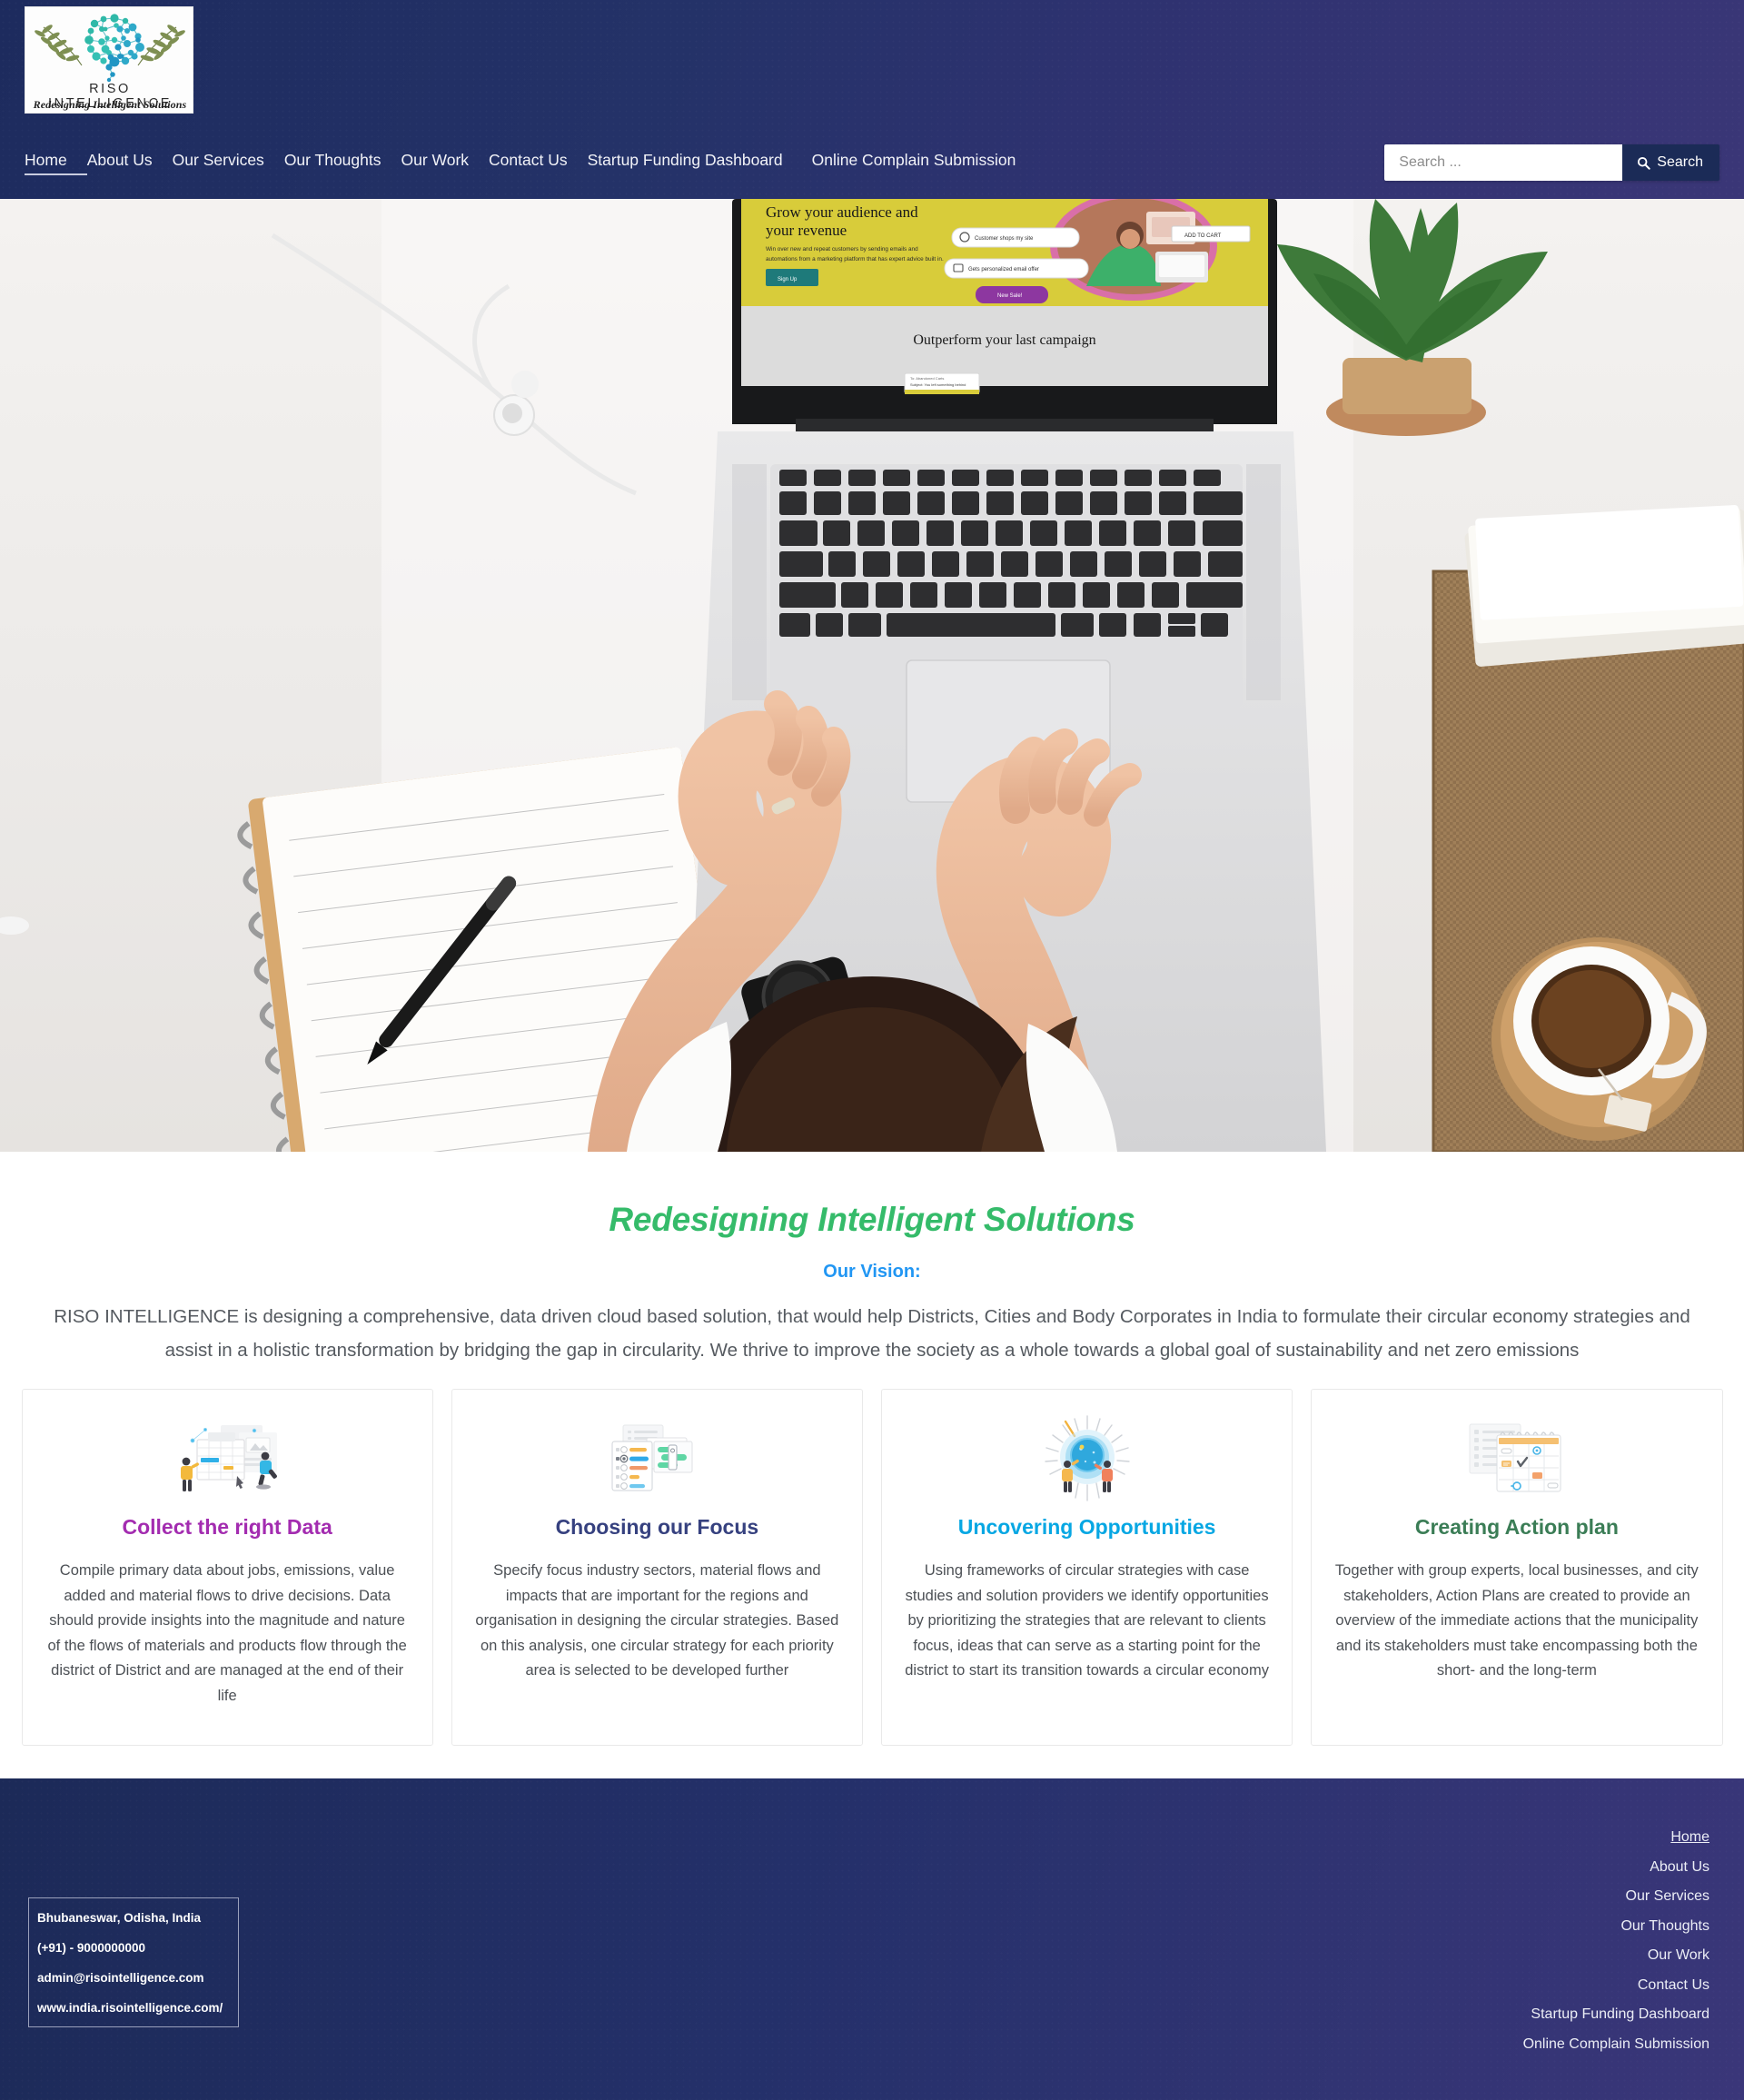 The height and width of the screenshot is (2100, 1744). What do you see at coordinates (56, 162) in the screenshot?
I see `nav-item-home: Home` at bounding box center [56, 162].